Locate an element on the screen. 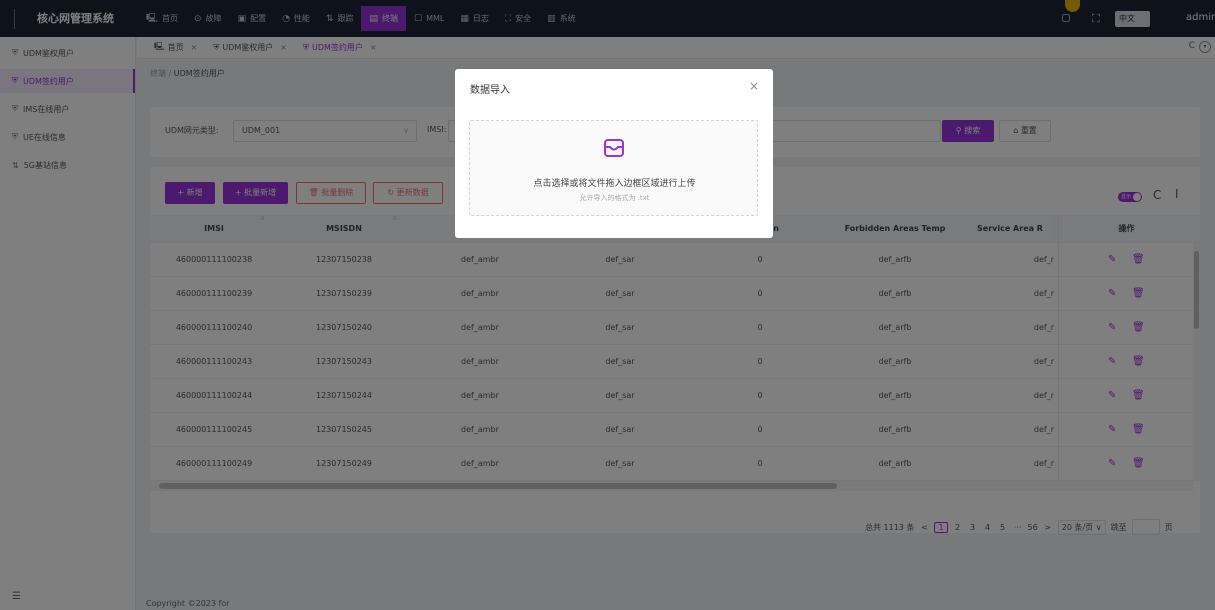  upload-format-hint: 允许导入的格式为 .txt is located at coordinates (614, 198).